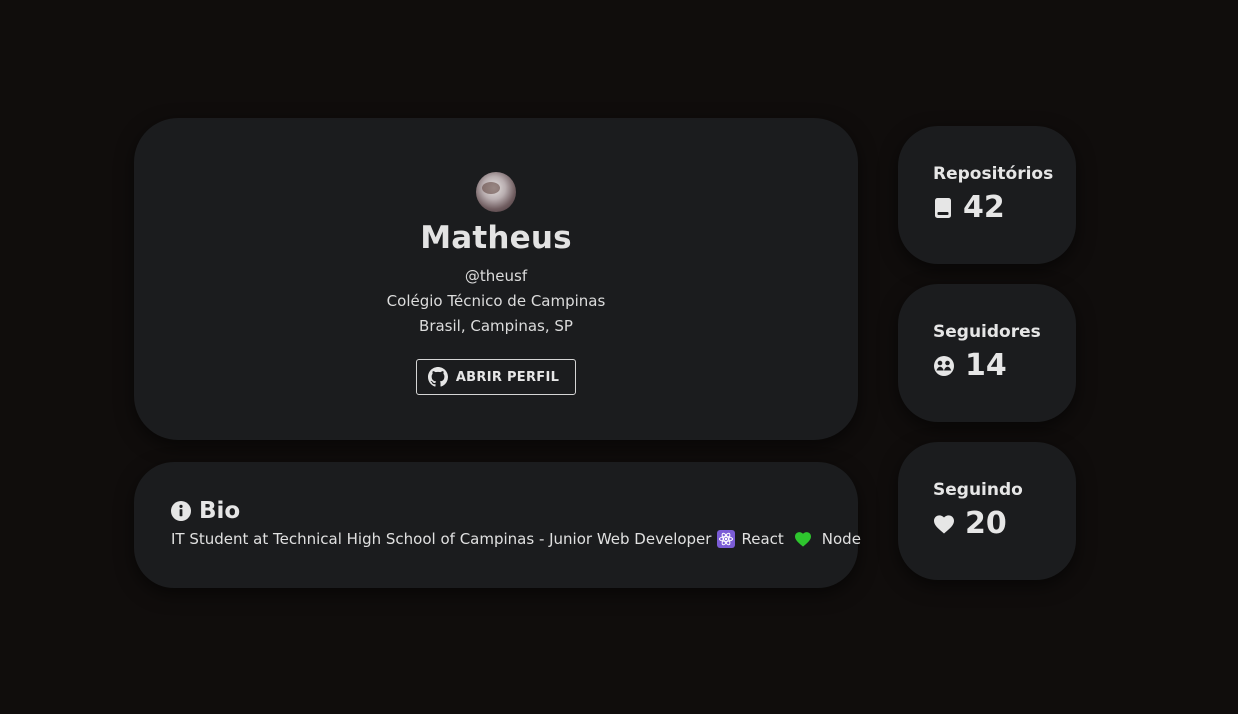 This screenshot has width=1238, height=714. I want to click on heart-icon, so click(944, 524).